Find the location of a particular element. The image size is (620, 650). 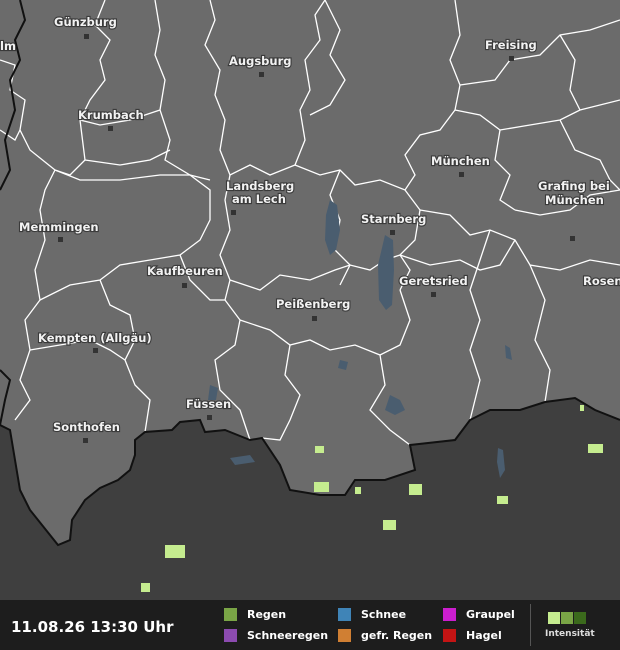

legend-item-schnee: Schnee is located at coordinates (372, 614).